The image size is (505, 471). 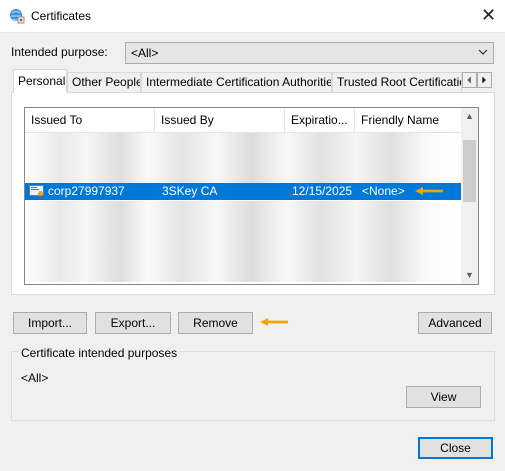 I want to click on list-scrollbar: ▲ ▼, so click(x=469, y=196).